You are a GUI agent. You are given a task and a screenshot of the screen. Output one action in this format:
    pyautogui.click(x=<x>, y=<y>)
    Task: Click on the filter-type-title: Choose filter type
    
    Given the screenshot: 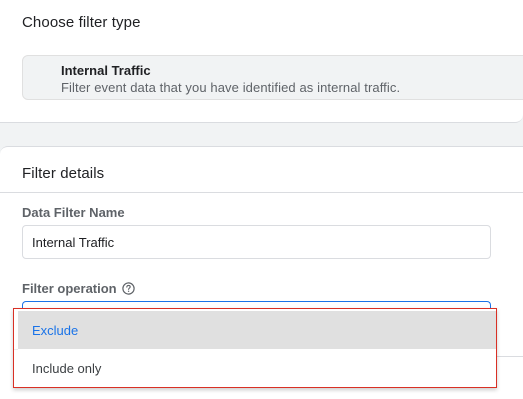 What is the action you would take?
    pyautogui.click(x=81, y=22)
    